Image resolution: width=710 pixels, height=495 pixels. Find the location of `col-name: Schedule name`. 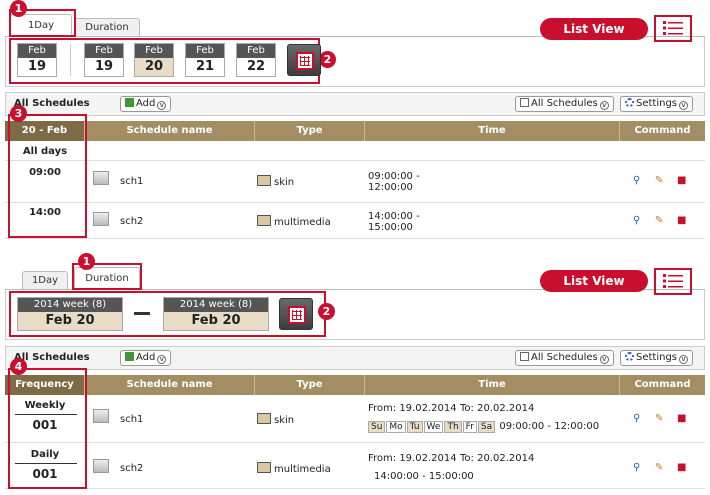

col-name: Schedule name is located at coordinates (170, 385).